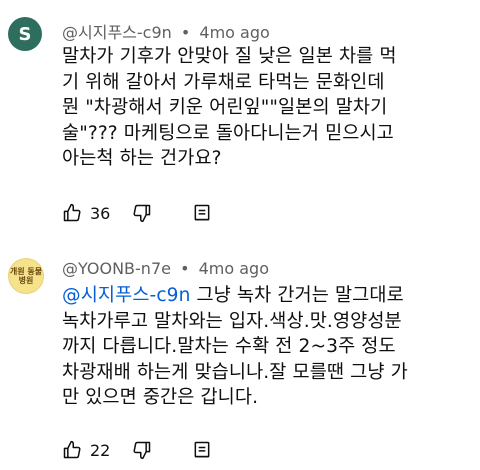 The height and width of the screenshot is (470, 480). Describe the element at coordinates (117, 32) in the screenshot. I see `author-name: @시지푸스-c9n` at that location.